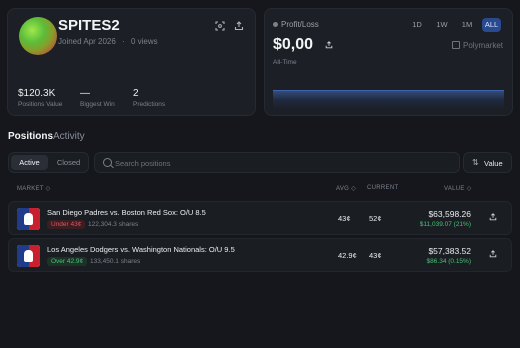 The width and height of the screenshot is (520, 348). What do you see at coordinates (89, 25) in the screenshot?
I see `username: SPITES2` at bounding box center [89, 25].